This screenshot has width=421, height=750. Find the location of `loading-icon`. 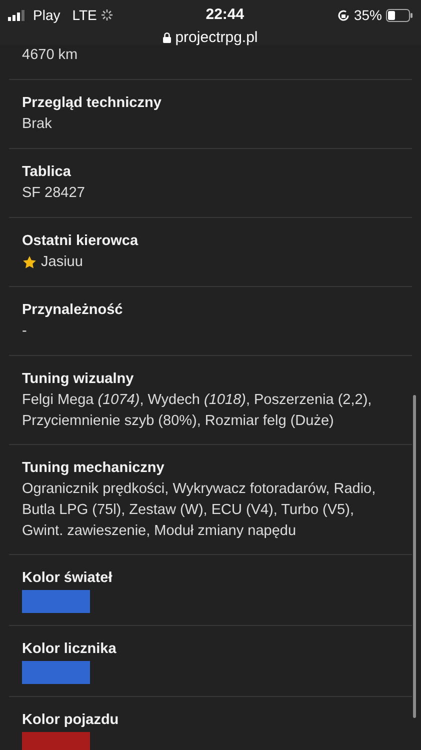

loading-icon is located at coordinates (106, 15).